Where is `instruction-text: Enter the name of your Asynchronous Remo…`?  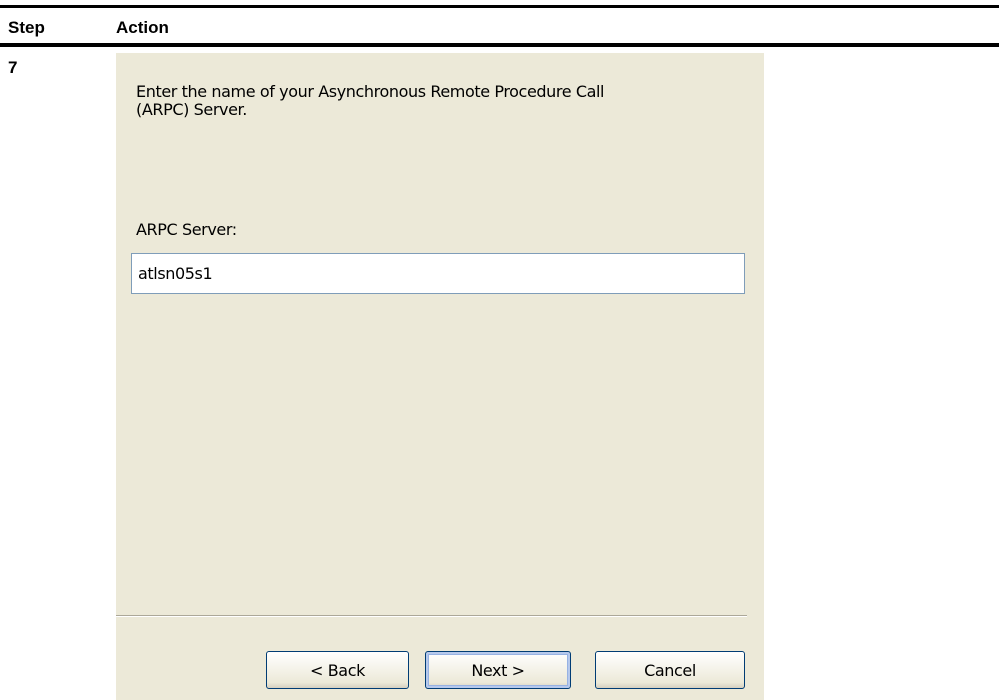 instruction-text: Enter the name of your Asynchronous Remo… is located at coordinates (436, 101).